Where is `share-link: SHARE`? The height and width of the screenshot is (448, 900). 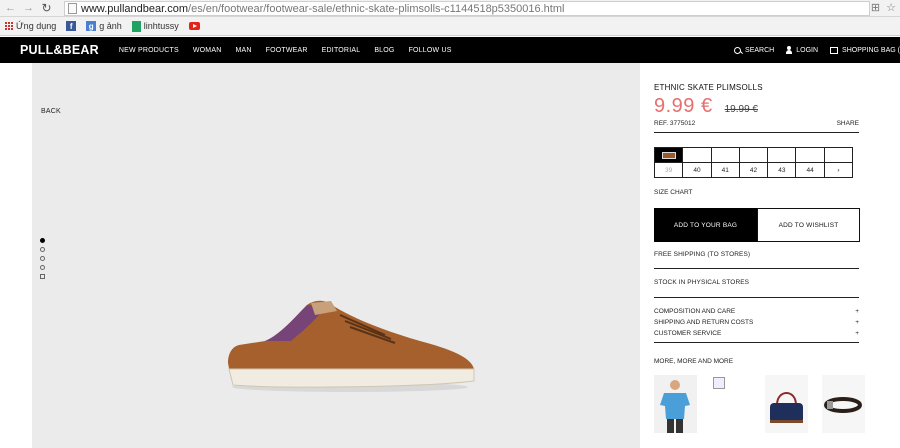
share-link: SHARE is located at coordinates (848, 123).